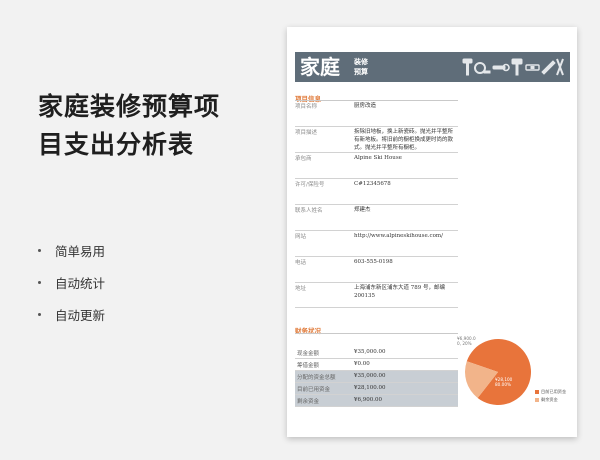 Image resolution: width=600 pixels, height=460 pixels. Describe the element at coordinates (306, 107) in the screenshot. I see `info-label: 项目名称` at that location.